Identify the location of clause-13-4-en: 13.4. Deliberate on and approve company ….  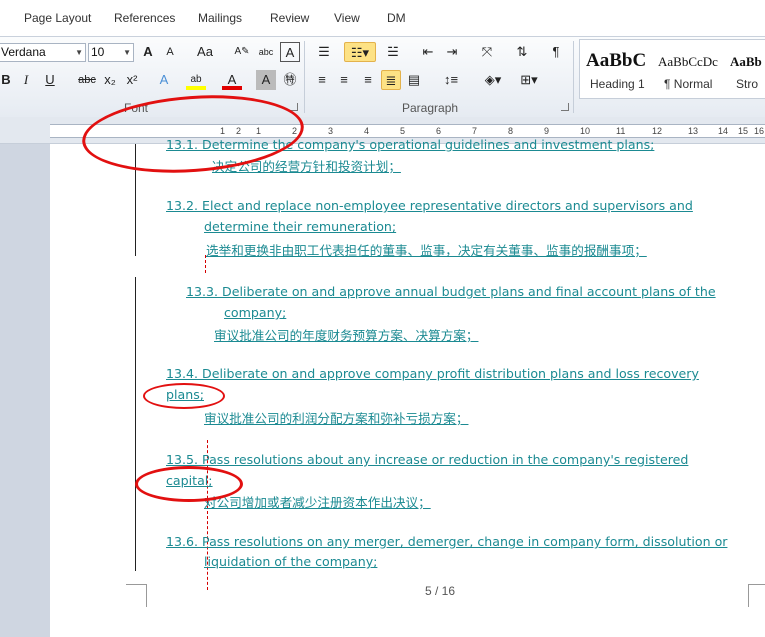
(432, 373).